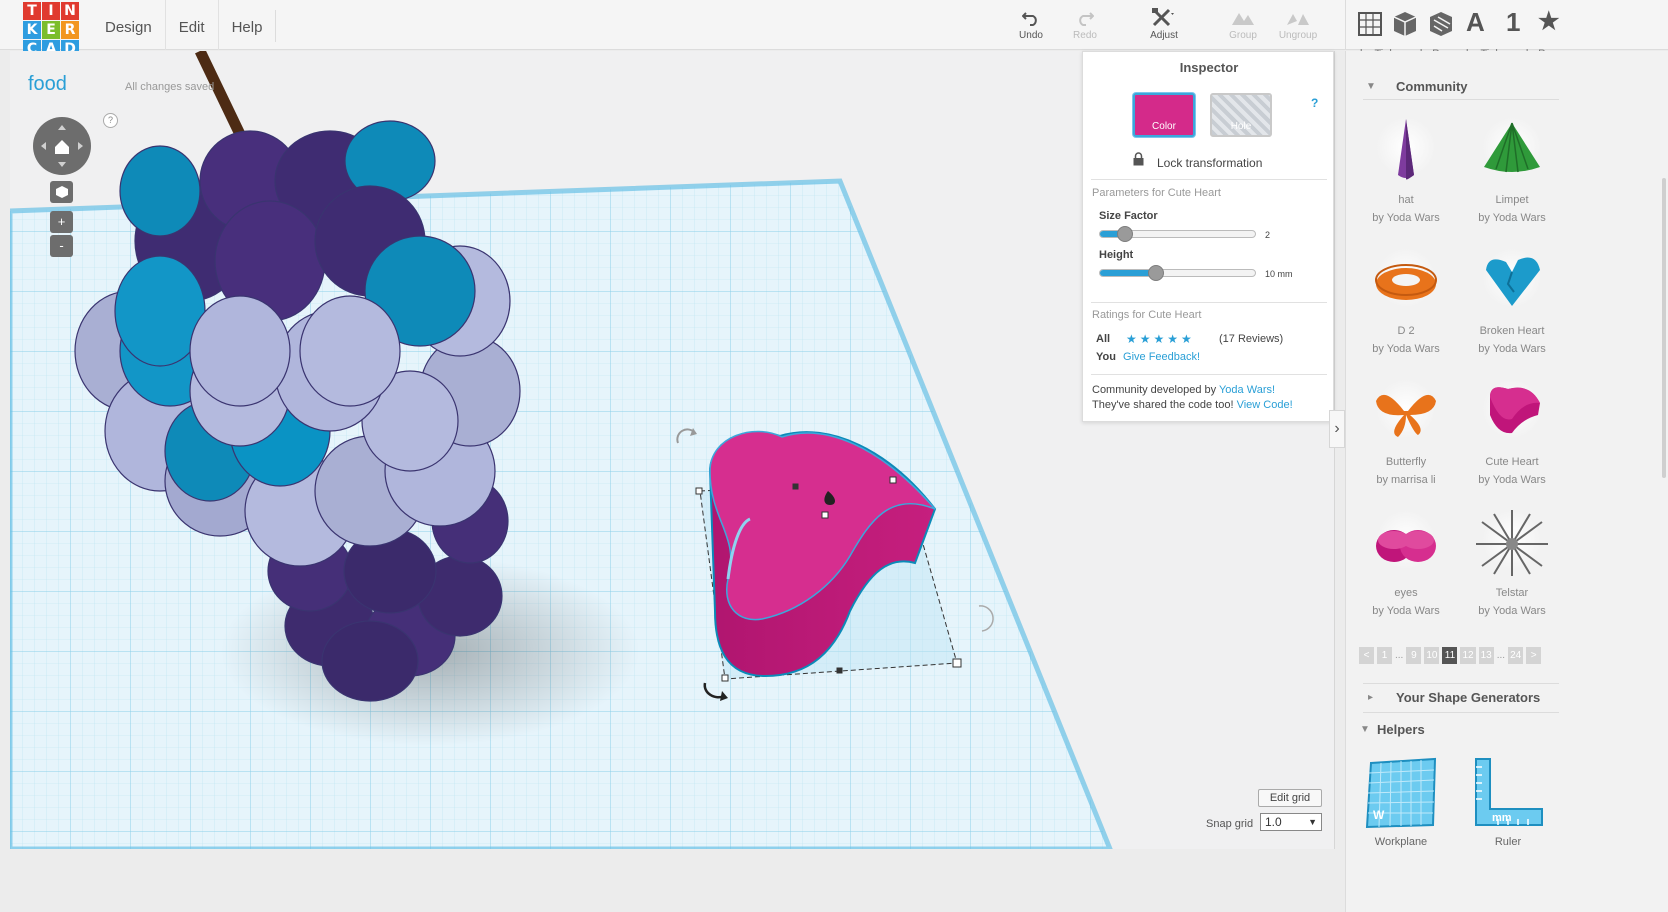 The height and width of the screenshot is (912, 1668). What do you see at coordinates (1370, 27) in the screenshot?
I see `workplane-category-icon` at bounding box center [1370, 27].